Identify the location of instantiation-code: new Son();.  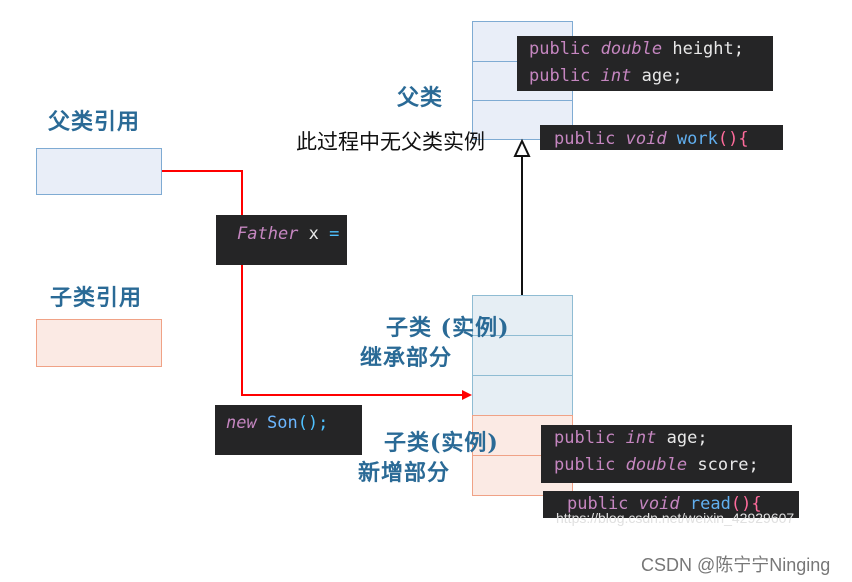
(288, 430).